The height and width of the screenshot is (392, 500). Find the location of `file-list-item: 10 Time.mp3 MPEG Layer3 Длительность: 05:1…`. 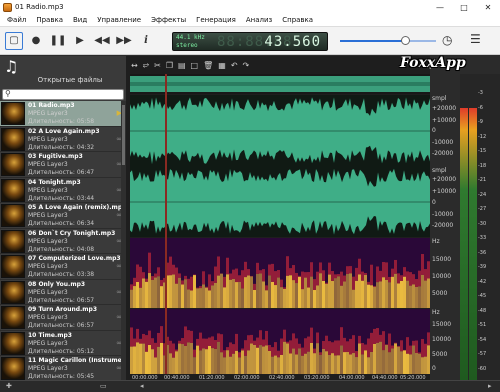

file-list-item: 10 Time.mp3 MPEG Layer3 Длительность: 05:1… is located at coordinates (63, 343).